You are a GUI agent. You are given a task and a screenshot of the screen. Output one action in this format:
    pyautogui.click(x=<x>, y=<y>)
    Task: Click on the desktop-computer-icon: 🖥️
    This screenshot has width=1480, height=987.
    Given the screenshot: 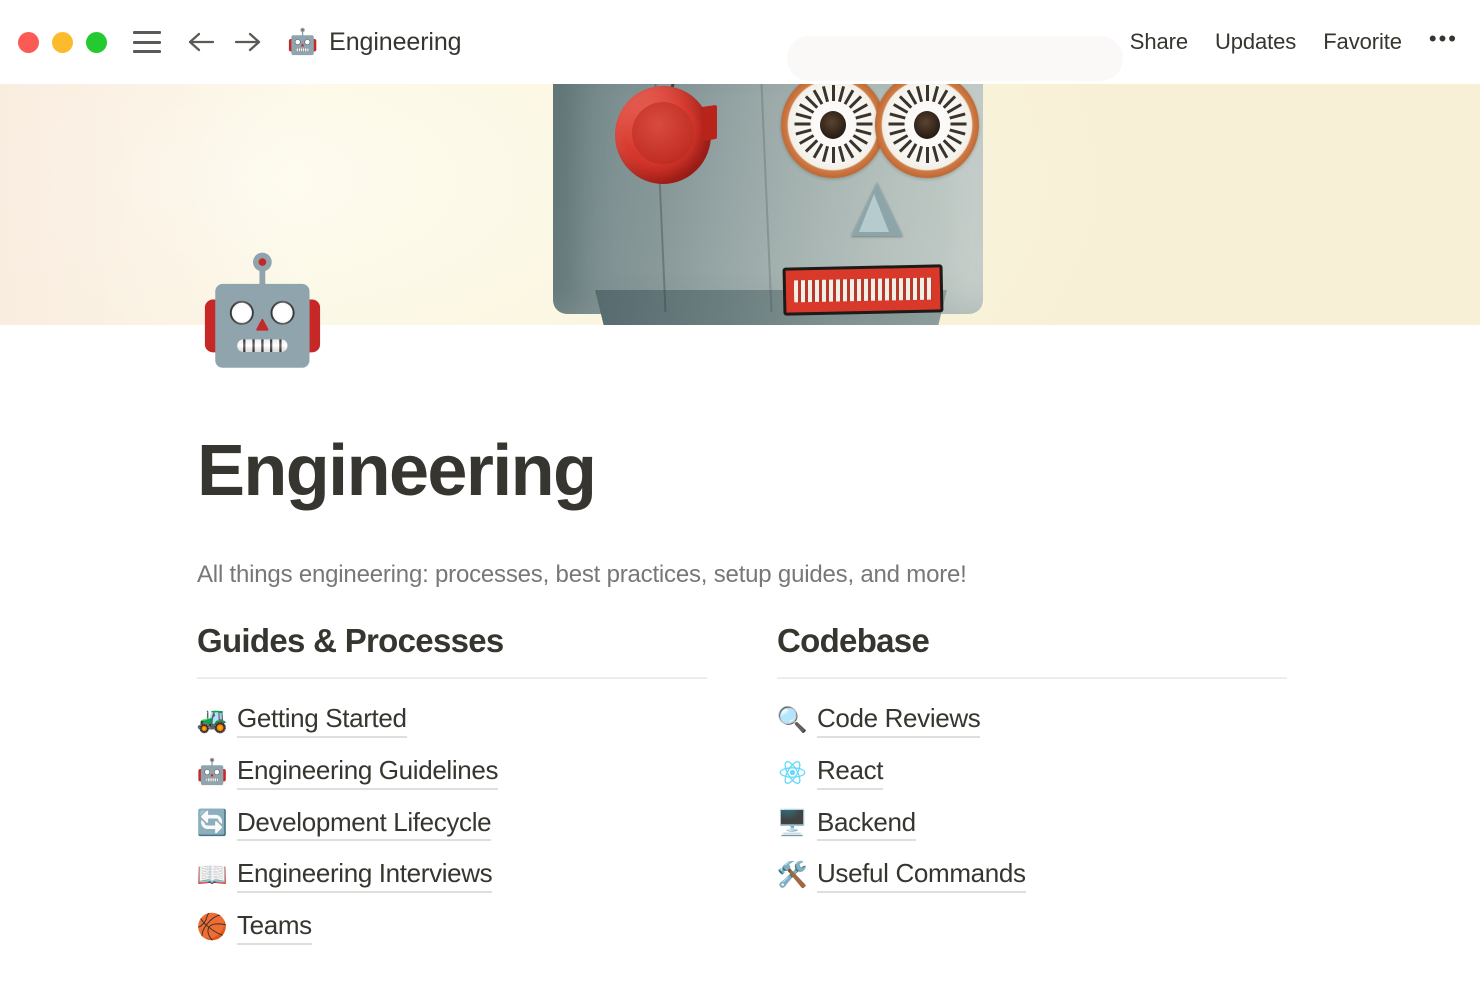 What is the action you would take?
    pyautogui.click(x=792, y=823)
    